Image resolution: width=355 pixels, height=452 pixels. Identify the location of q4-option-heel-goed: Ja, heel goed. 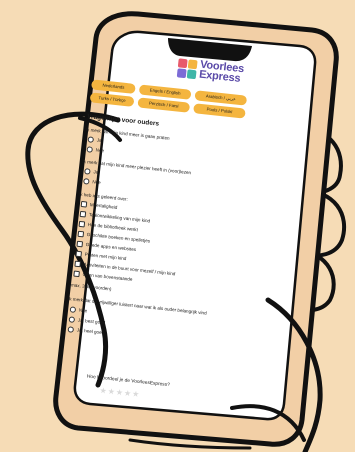
(85, 331).